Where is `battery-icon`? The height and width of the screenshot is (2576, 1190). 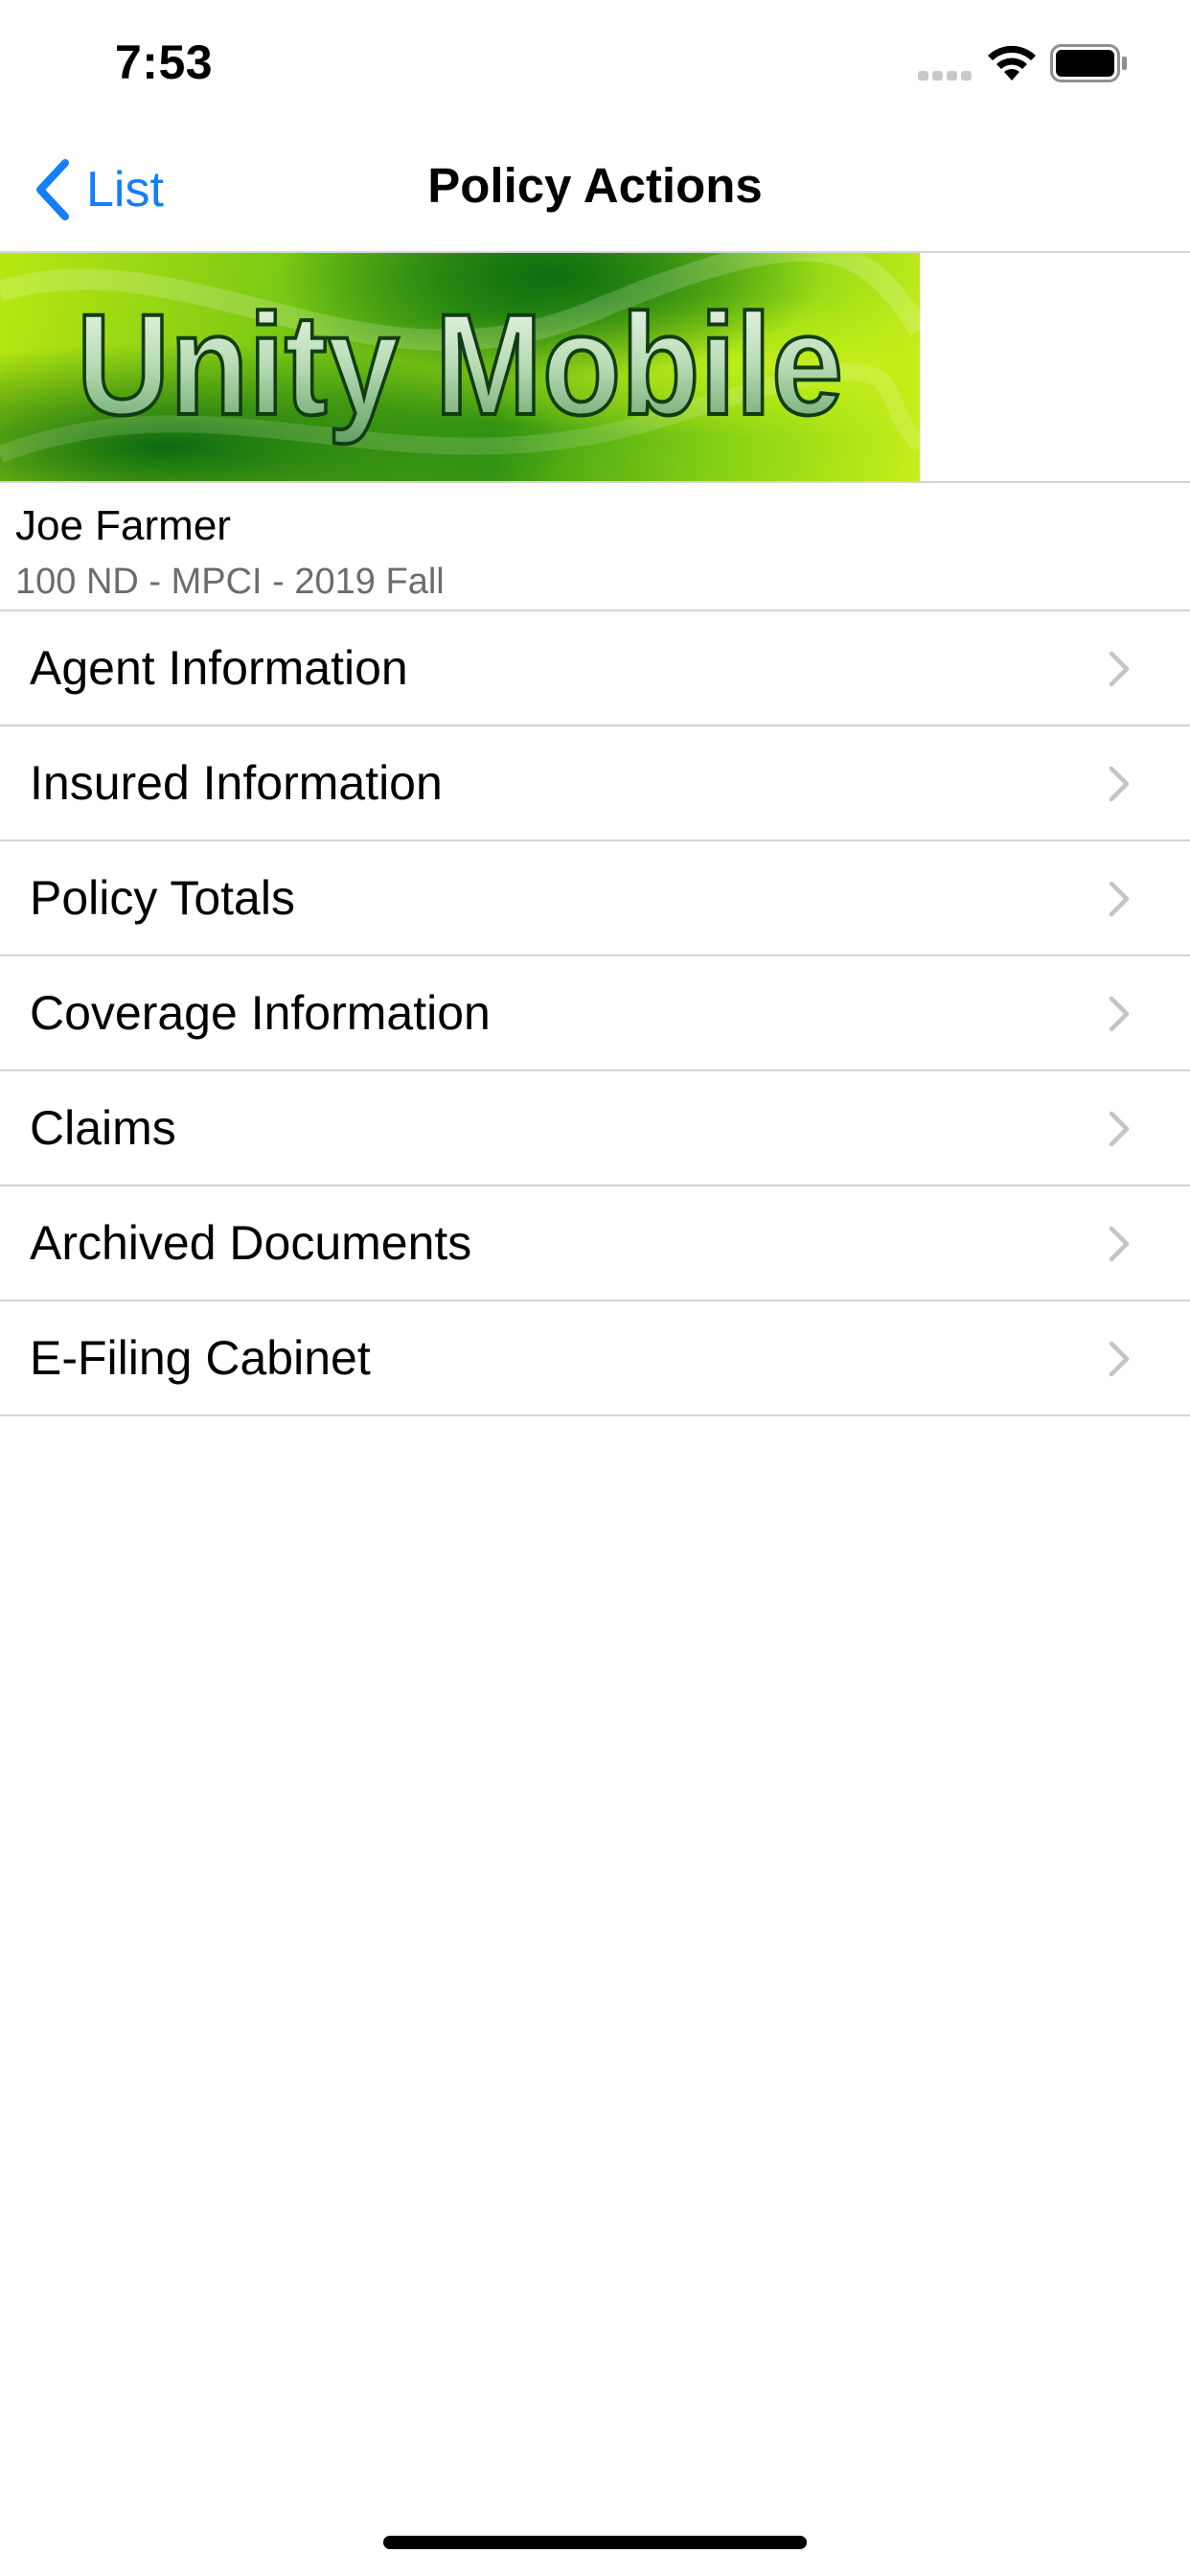
battery-icon is located at coordinates (1089, 63).